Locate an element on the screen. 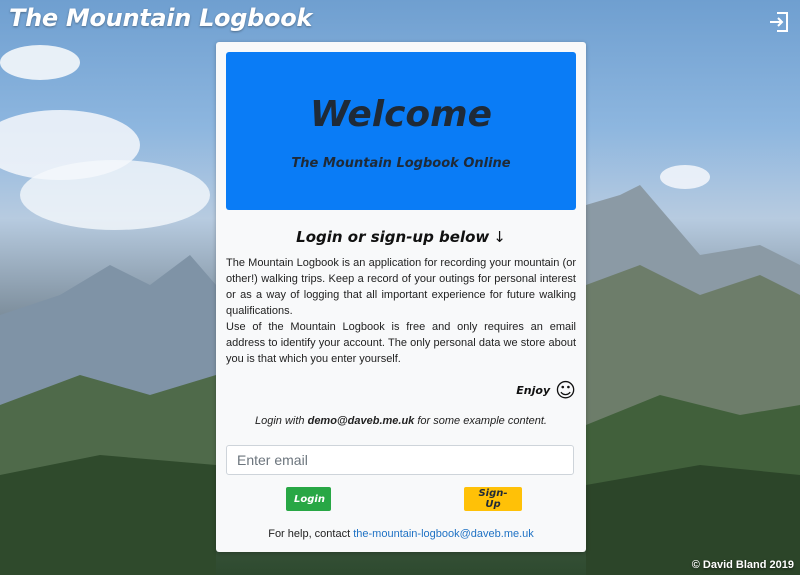  copyright: © David Bland 2019 is located at coordinates (742, 565).